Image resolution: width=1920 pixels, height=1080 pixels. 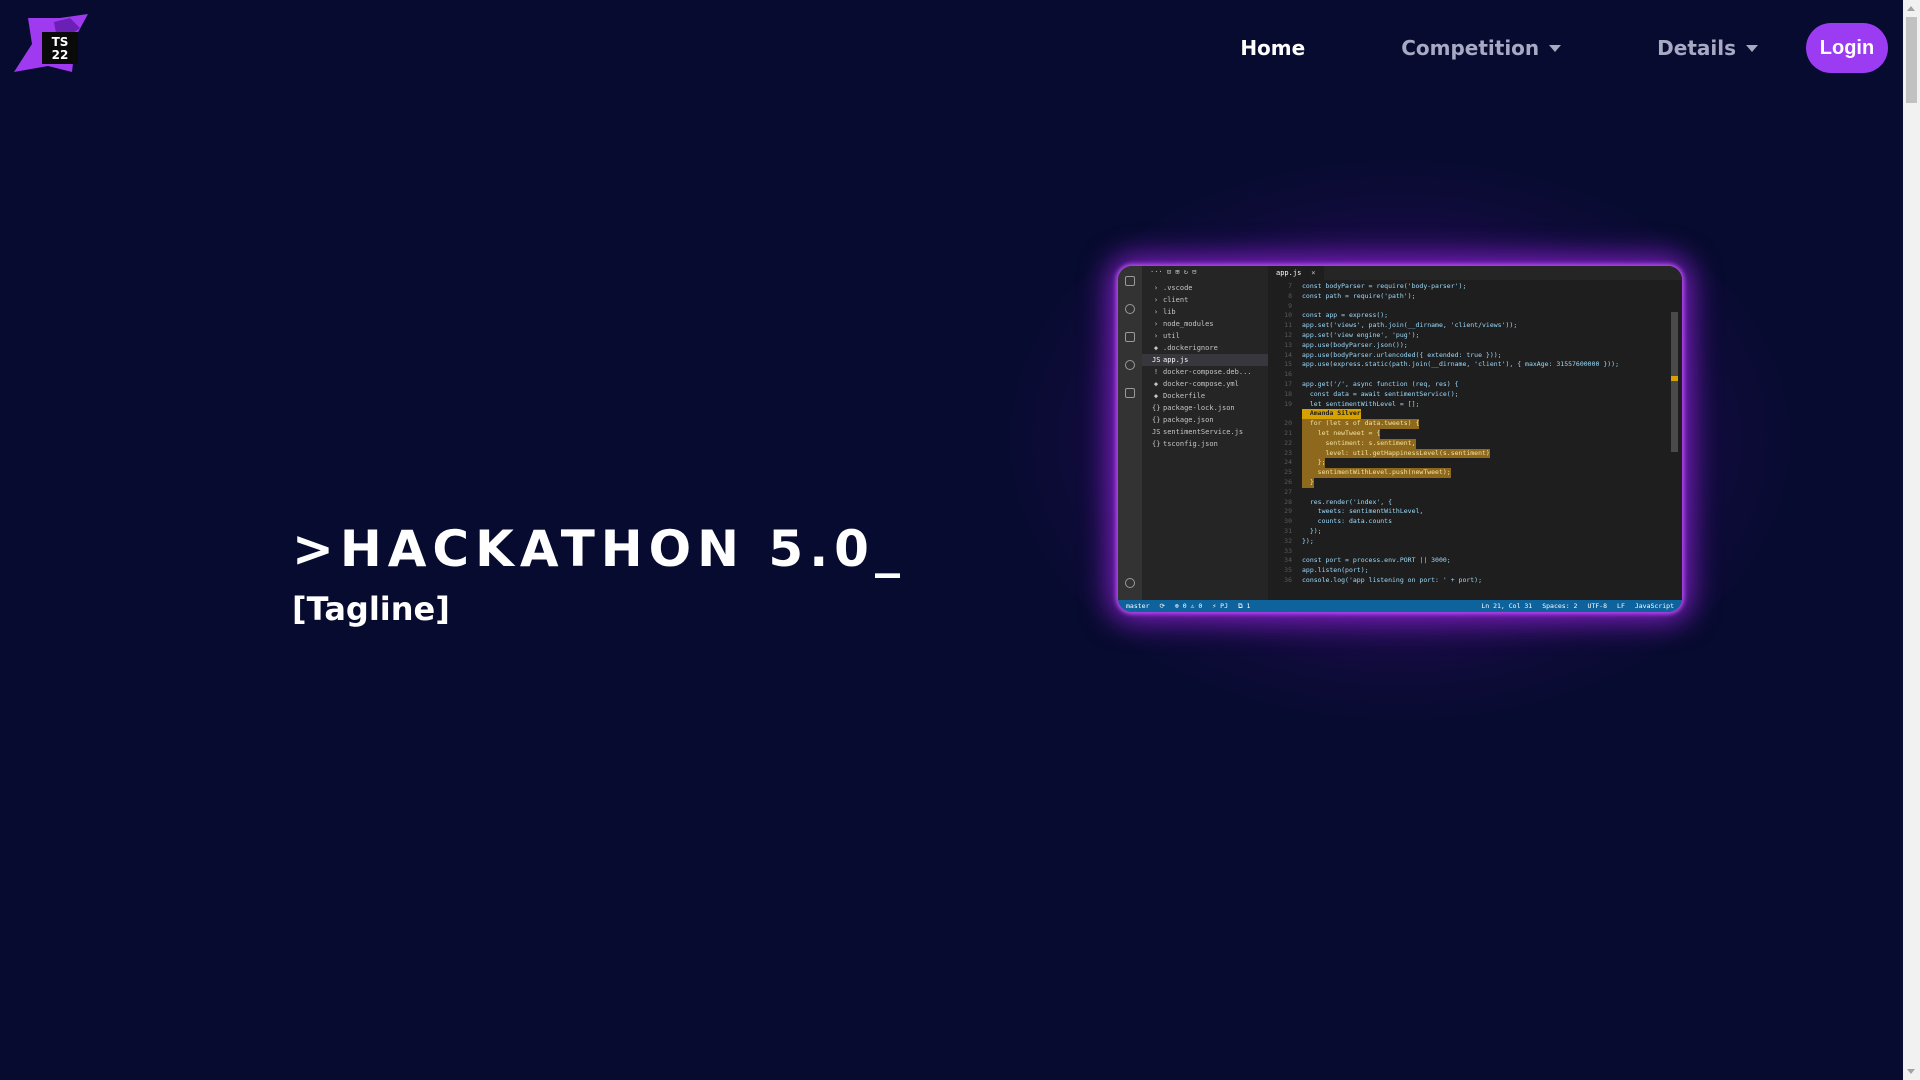 What do you see at coordinates (1203, 432) in the screenshot?
I see `file-name: sentimentService.js` at bounding box center [1203, 432].